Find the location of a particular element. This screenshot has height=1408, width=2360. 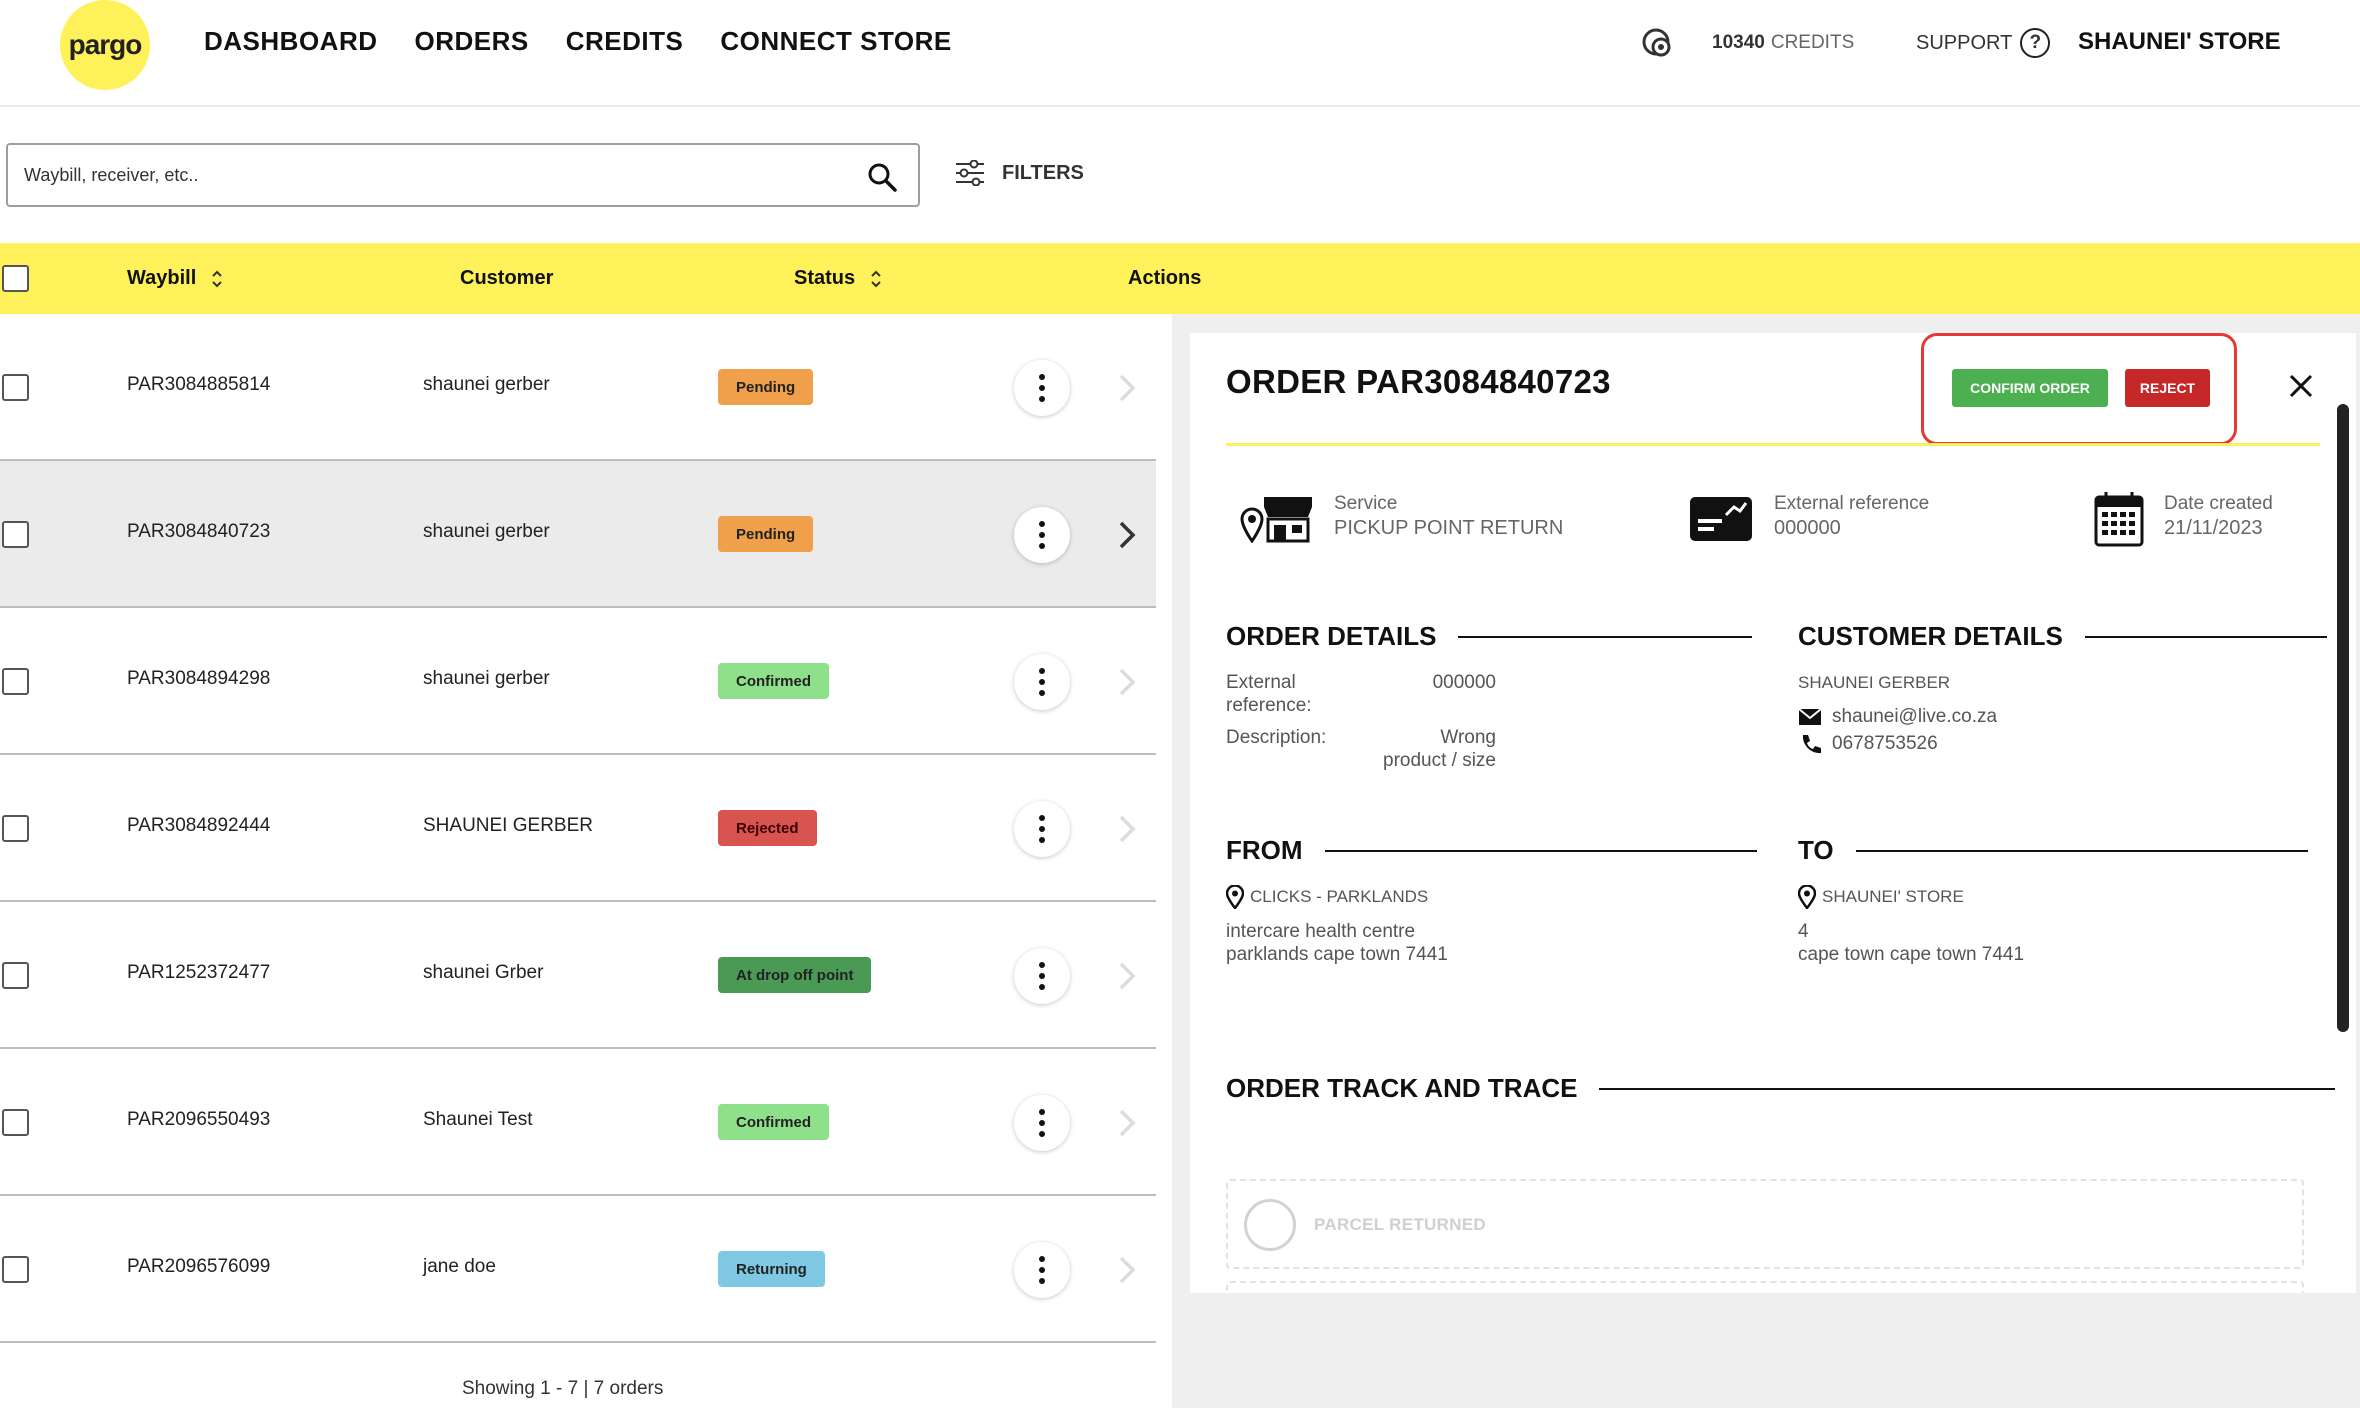

nav-dashboard: DASHBOARD is located at coordinates (291, 41).